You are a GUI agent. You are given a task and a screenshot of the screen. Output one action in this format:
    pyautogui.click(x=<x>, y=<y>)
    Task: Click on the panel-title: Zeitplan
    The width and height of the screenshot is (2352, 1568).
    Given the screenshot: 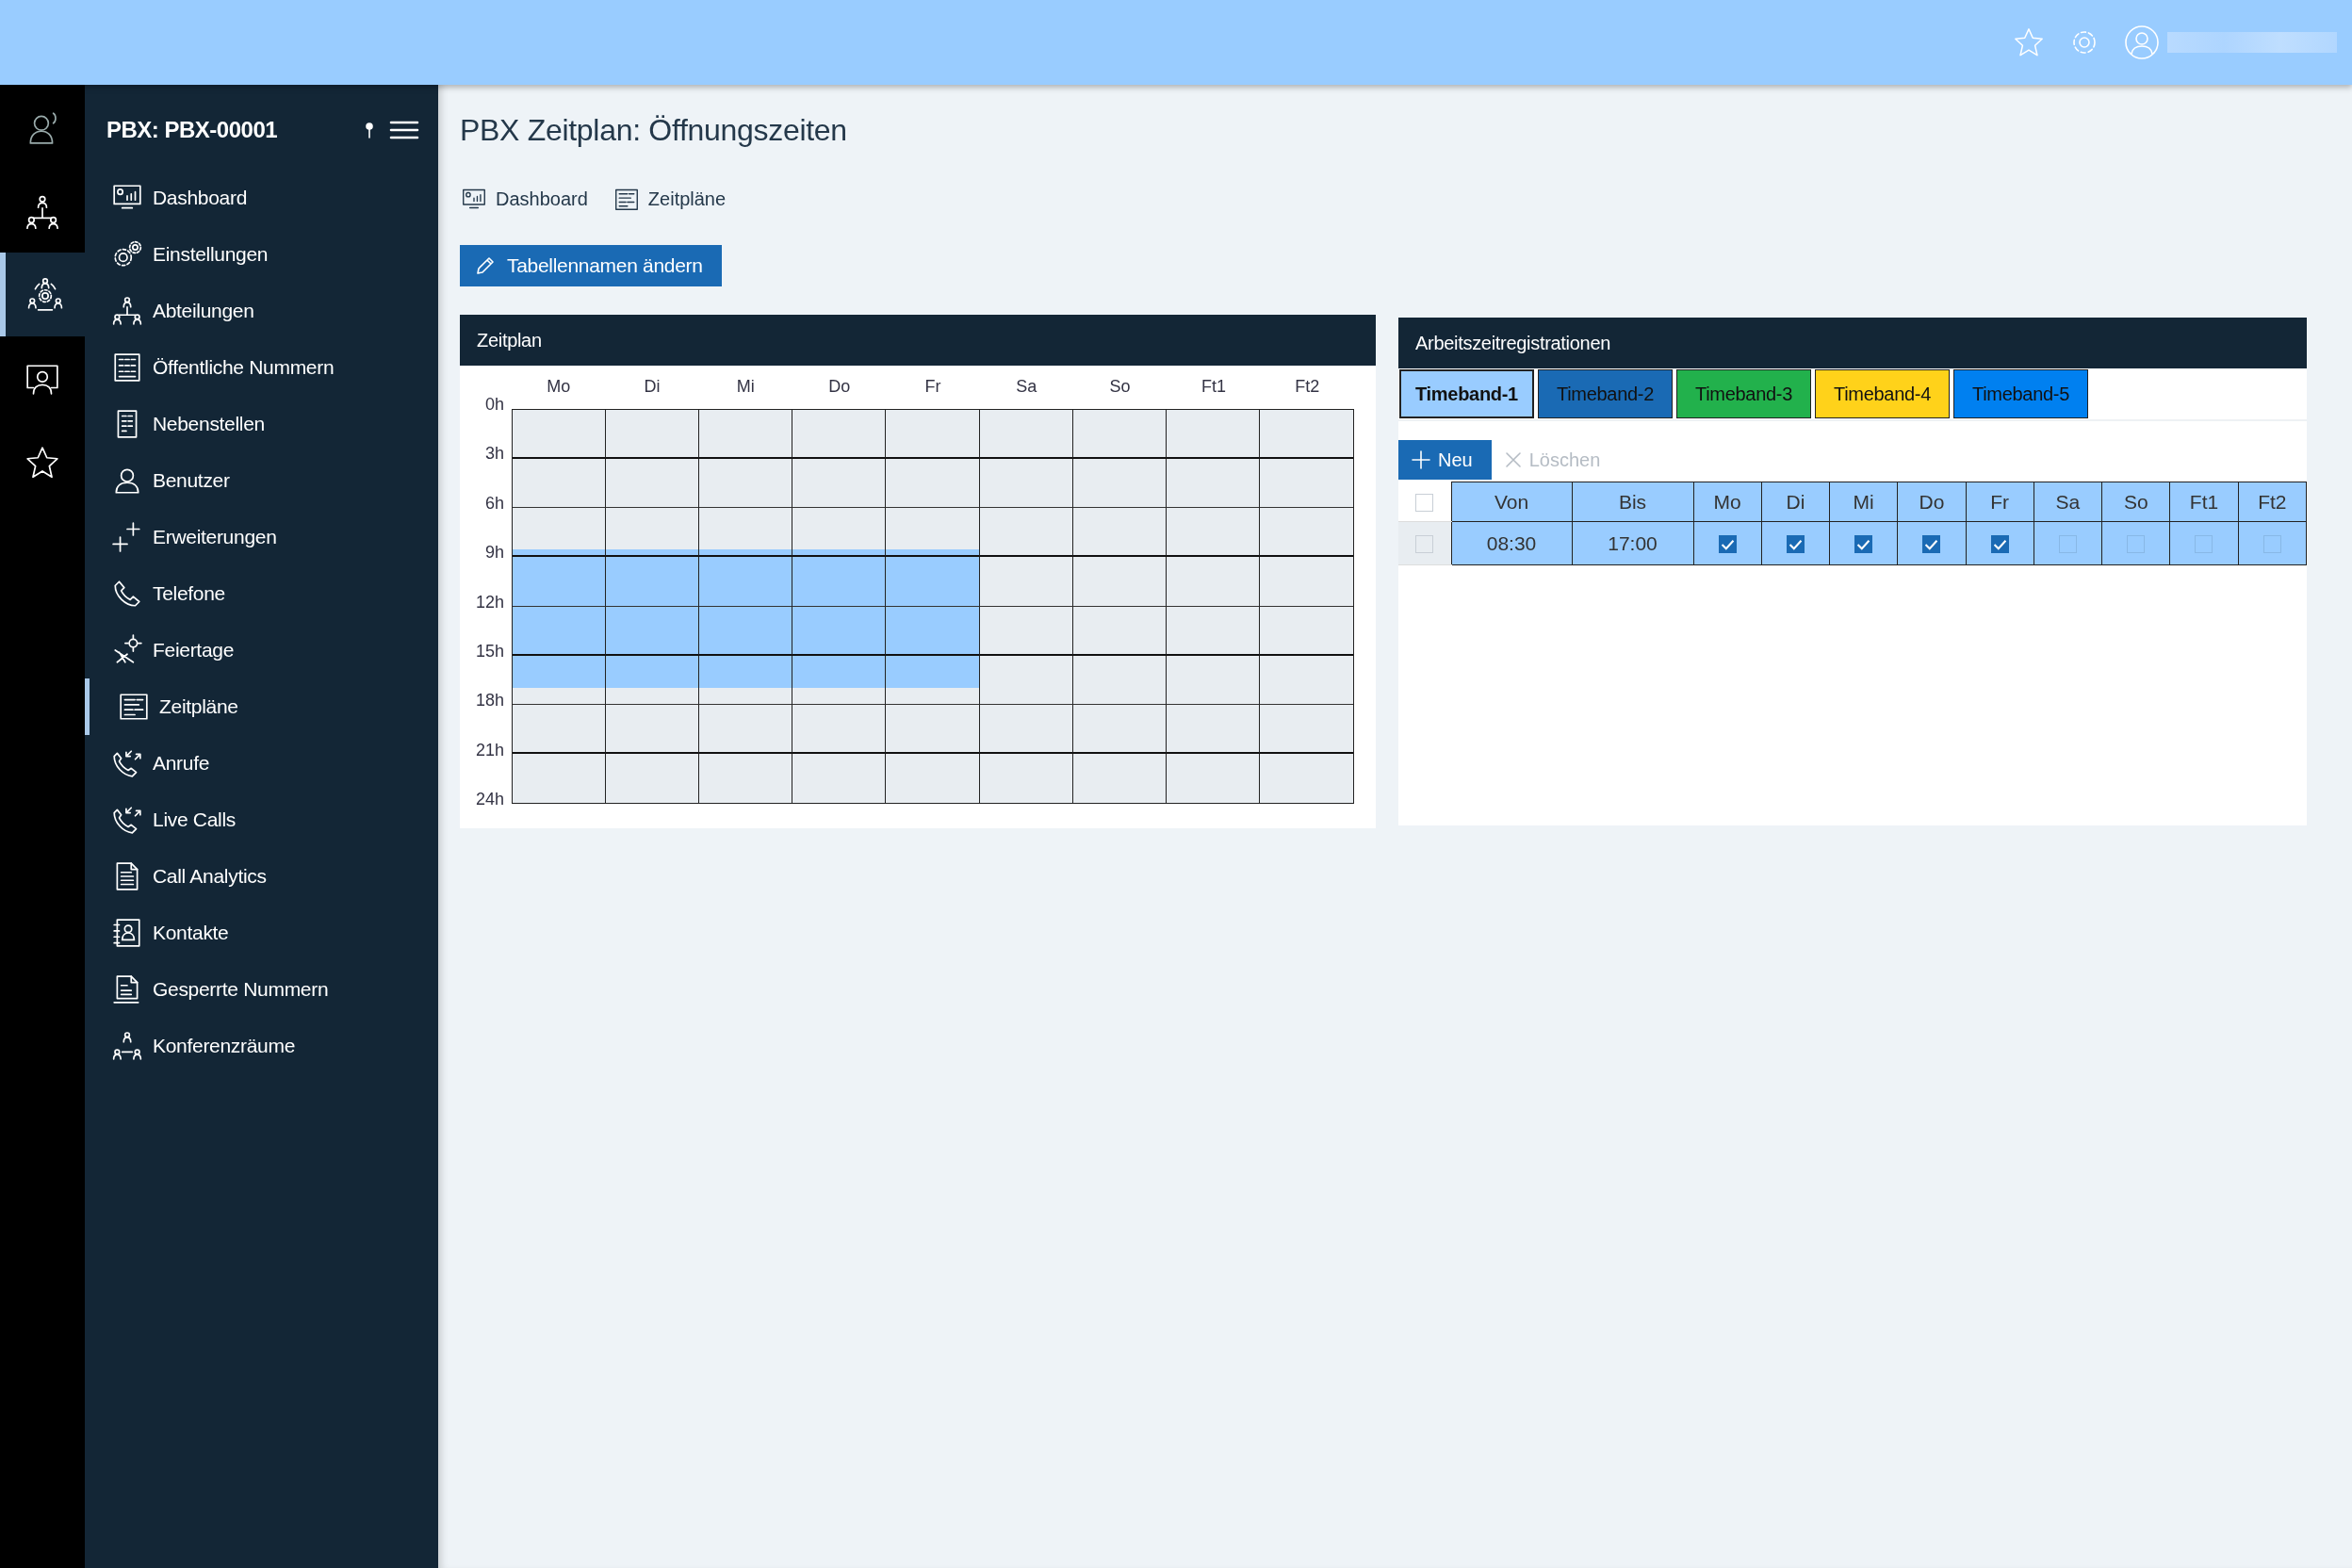 What is the action you would take?
    pyautogui.click(x=510, y=340)
    